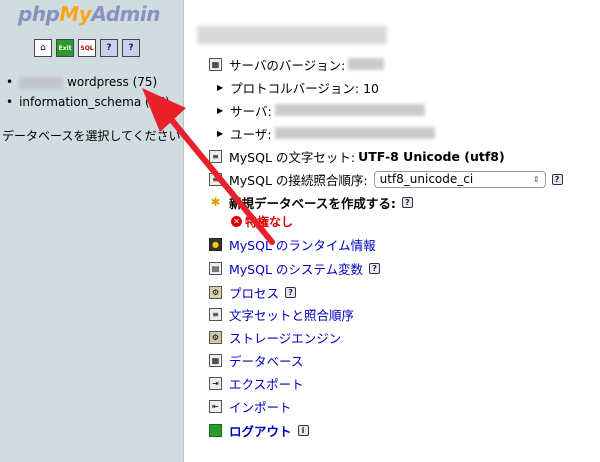 The image size is (600, 462). Describe the element at coordinates (426, 179) in the screenshot. I see `collation-value: utf8_unicode_ci` at that location.